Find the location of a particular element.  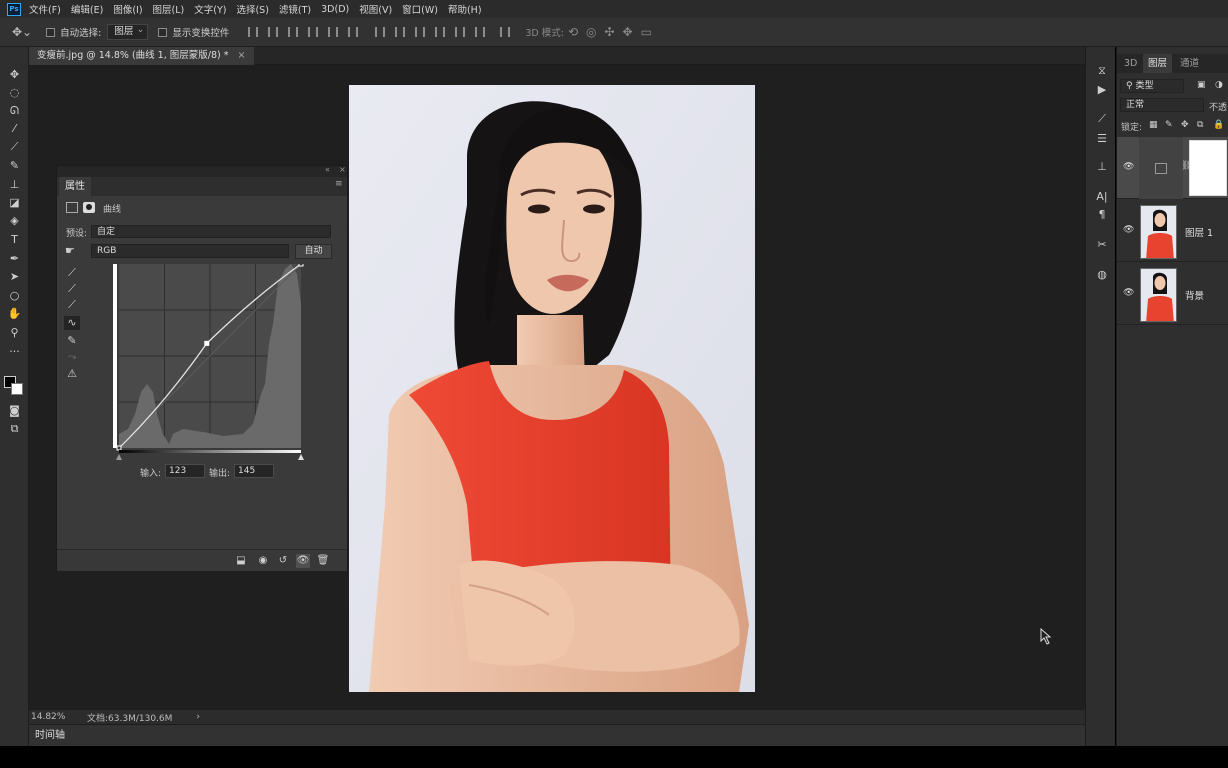

tab-channels: 通道 is located at coordinates (1189, 63).